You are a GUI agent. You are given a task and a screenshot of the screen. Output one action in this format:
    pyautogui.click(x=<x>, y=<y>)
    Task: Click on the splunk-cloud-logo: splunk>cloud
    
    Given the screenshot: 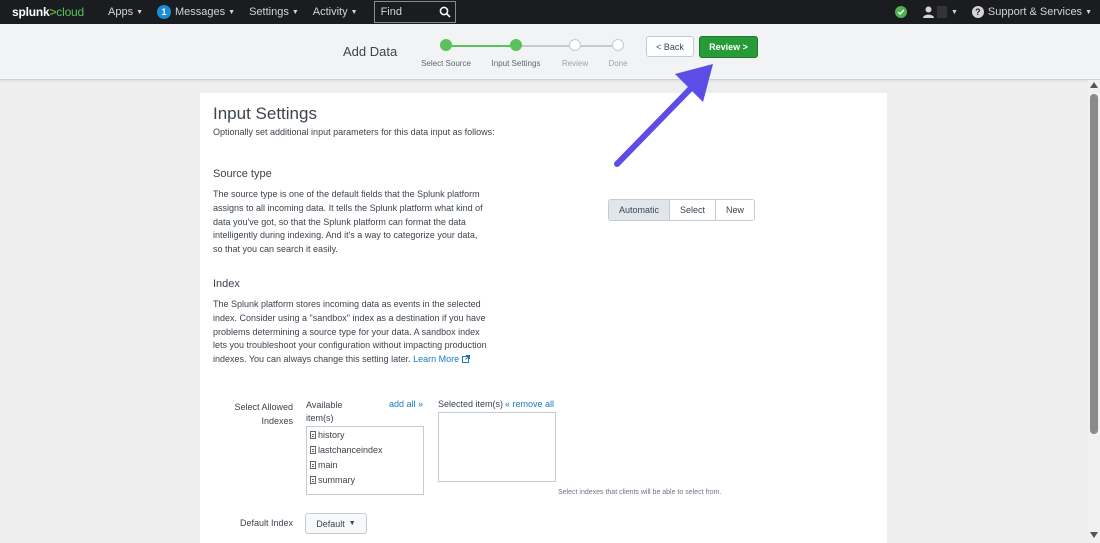 What is the action you would take?
    pyautogui.click(x=48, y=12)
    